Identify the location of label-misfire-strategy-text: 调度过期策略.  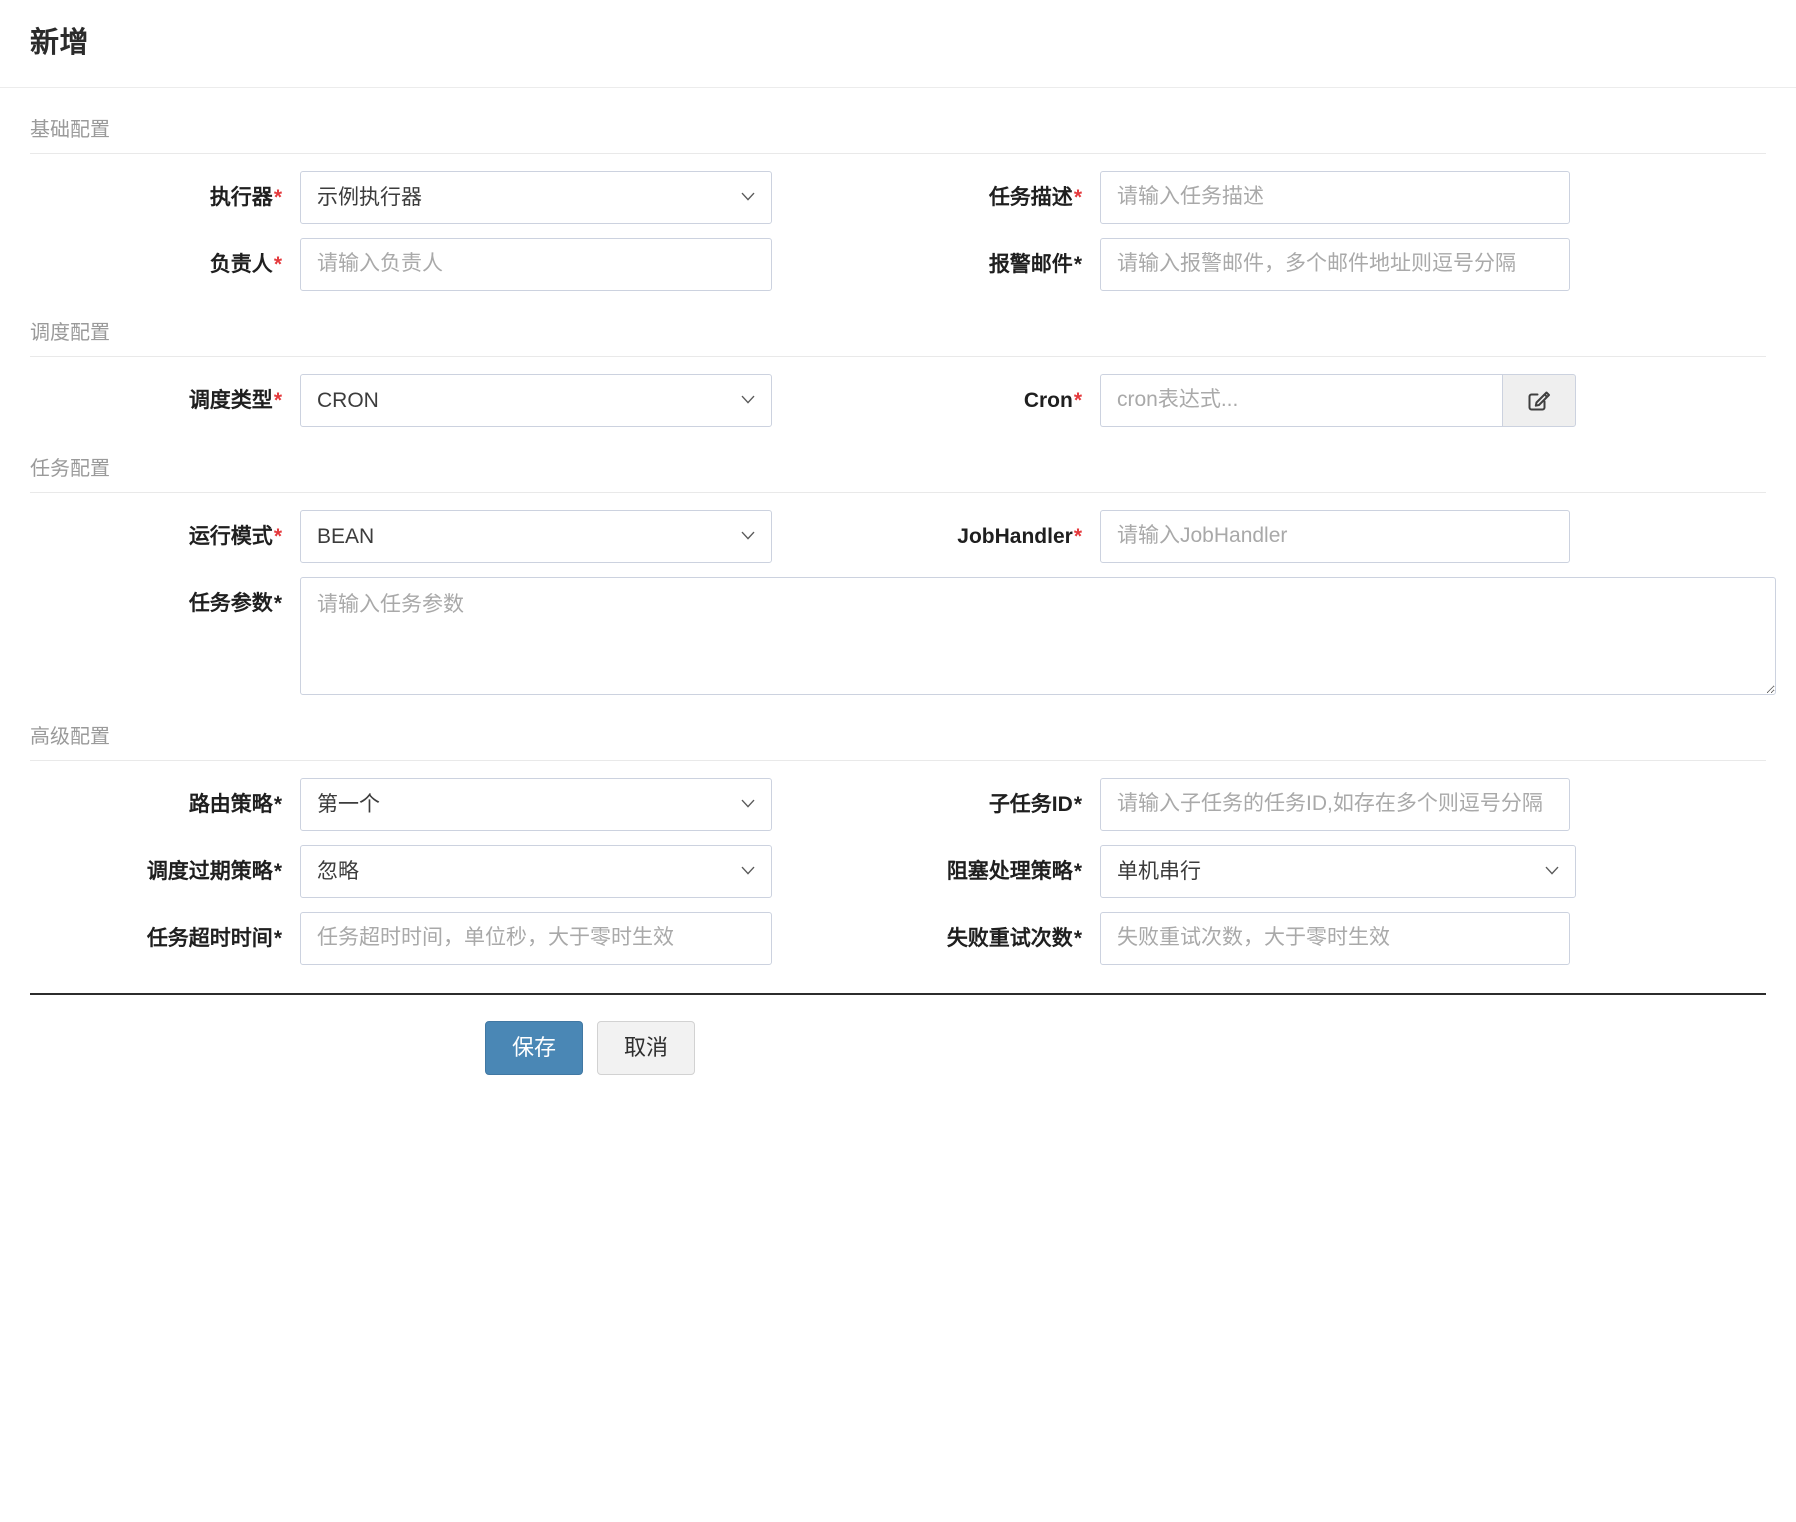
(209, 871).